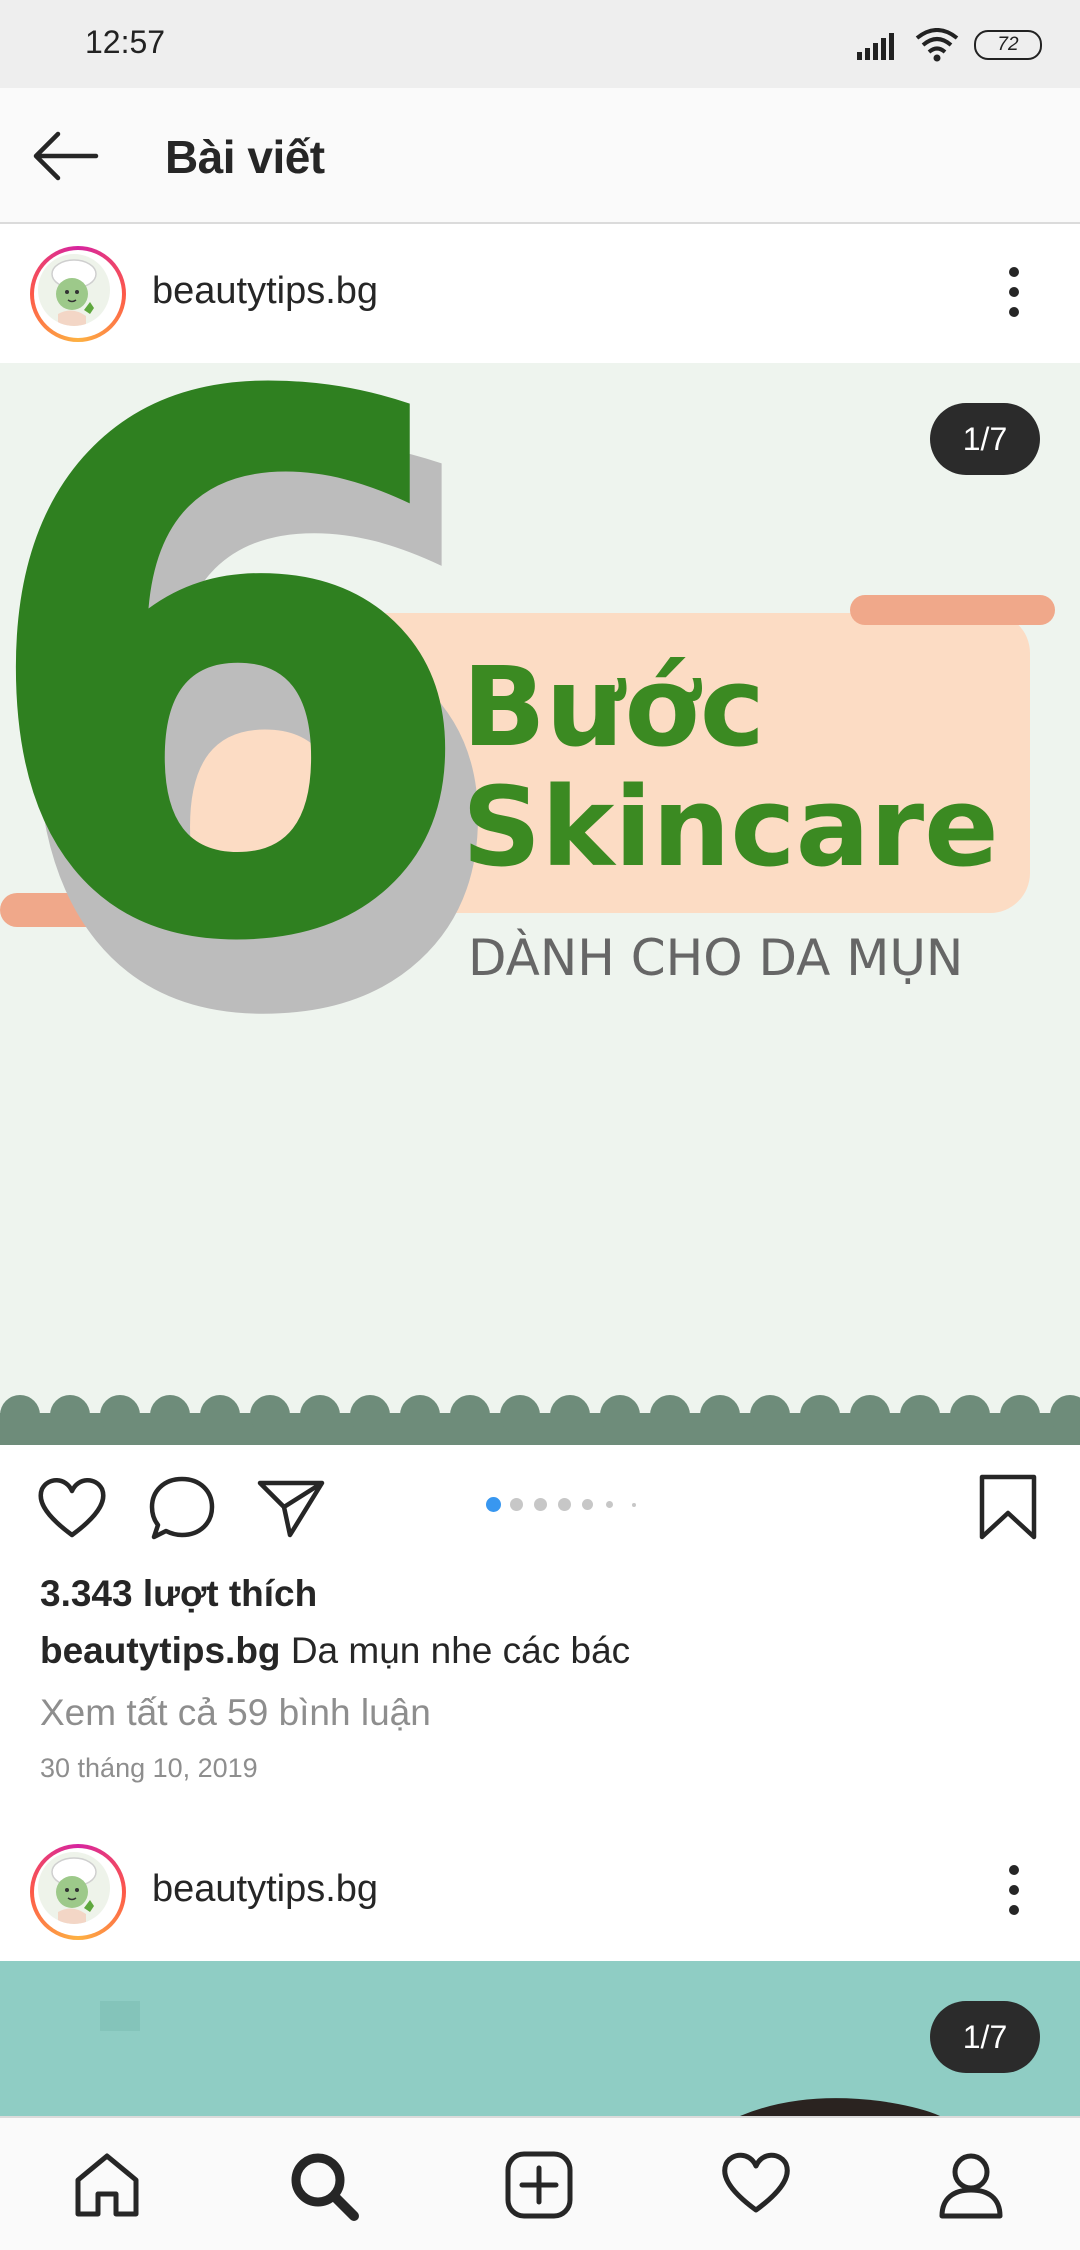 The image size is (1080, 2250). What do you see at coordinates (937, 45) in the screenshot?
I see `wifi-icon` at bounding box center [937, 45].